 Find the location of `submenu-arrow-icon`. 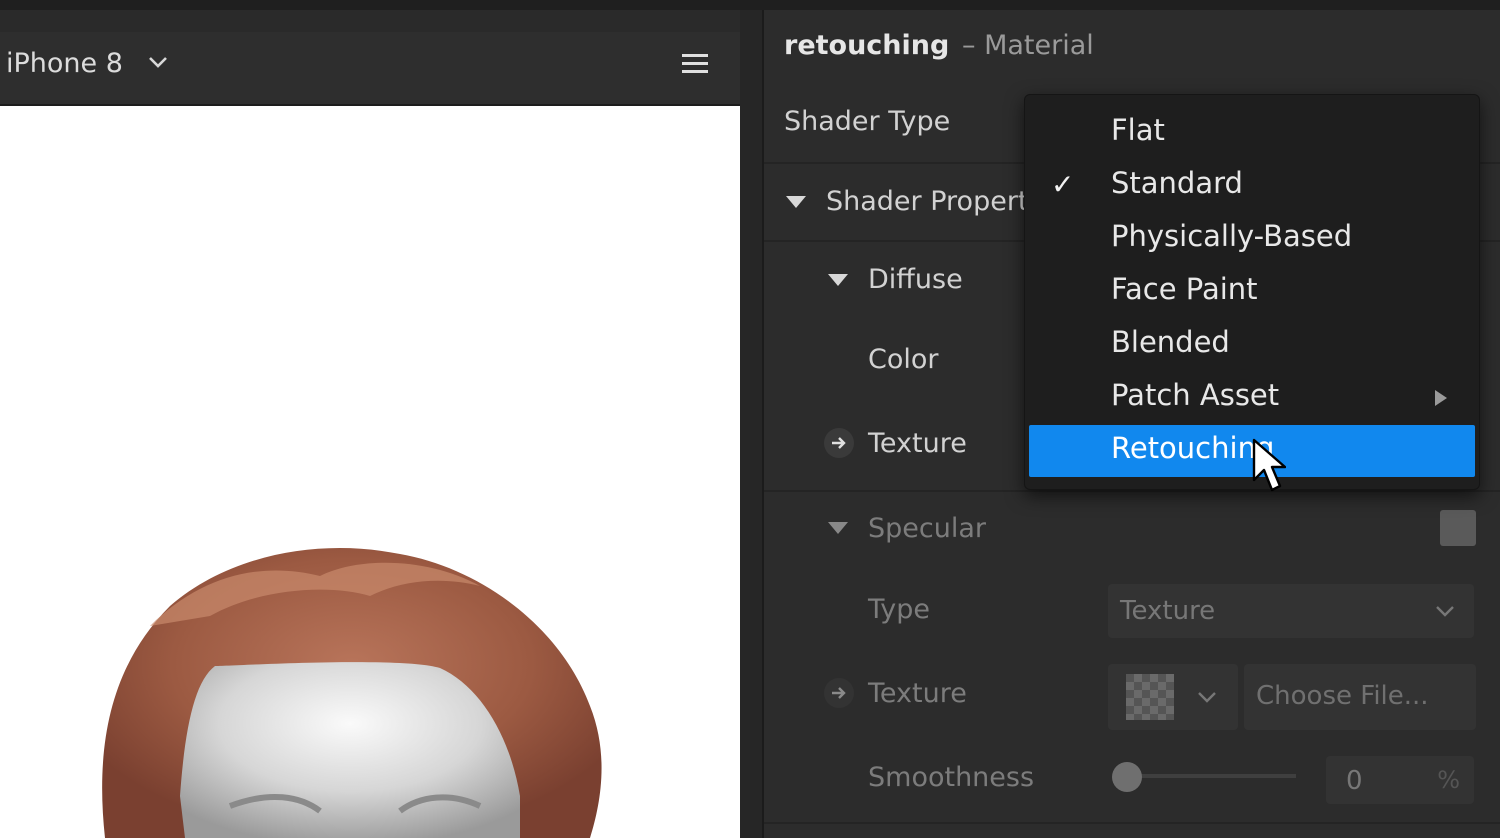

submenu-arrow-icon is located at coordinates (1441, 398).